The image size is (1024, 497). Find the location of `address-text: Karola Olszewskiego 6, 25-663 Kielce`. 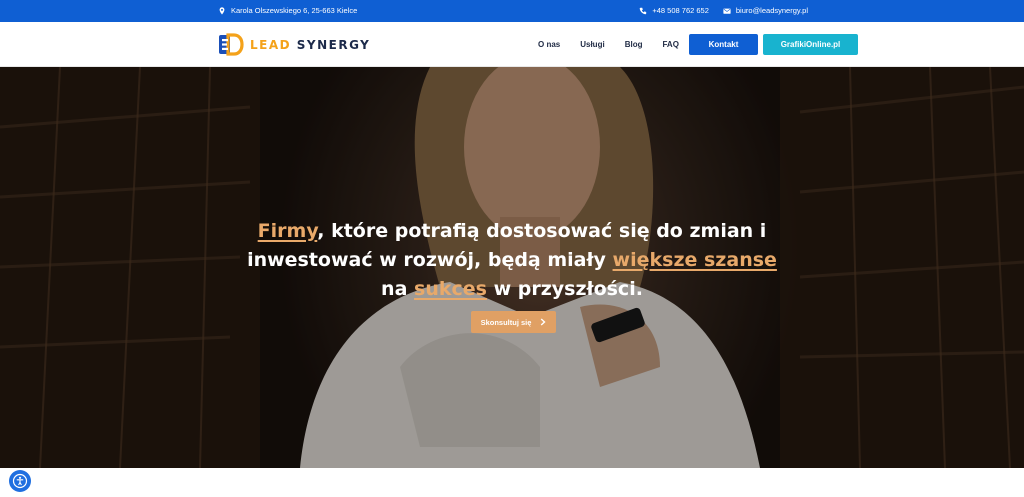

address-text: Karola Olszewskiego 6, 25-663 Kielce is located at coordinates (294, 10).